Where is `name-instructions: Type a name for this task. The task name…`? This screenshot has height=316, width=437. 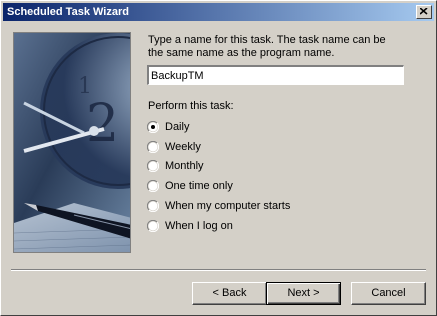
name-instructions: Type a name for this task. The task name… is located at coordinates (283, 47).